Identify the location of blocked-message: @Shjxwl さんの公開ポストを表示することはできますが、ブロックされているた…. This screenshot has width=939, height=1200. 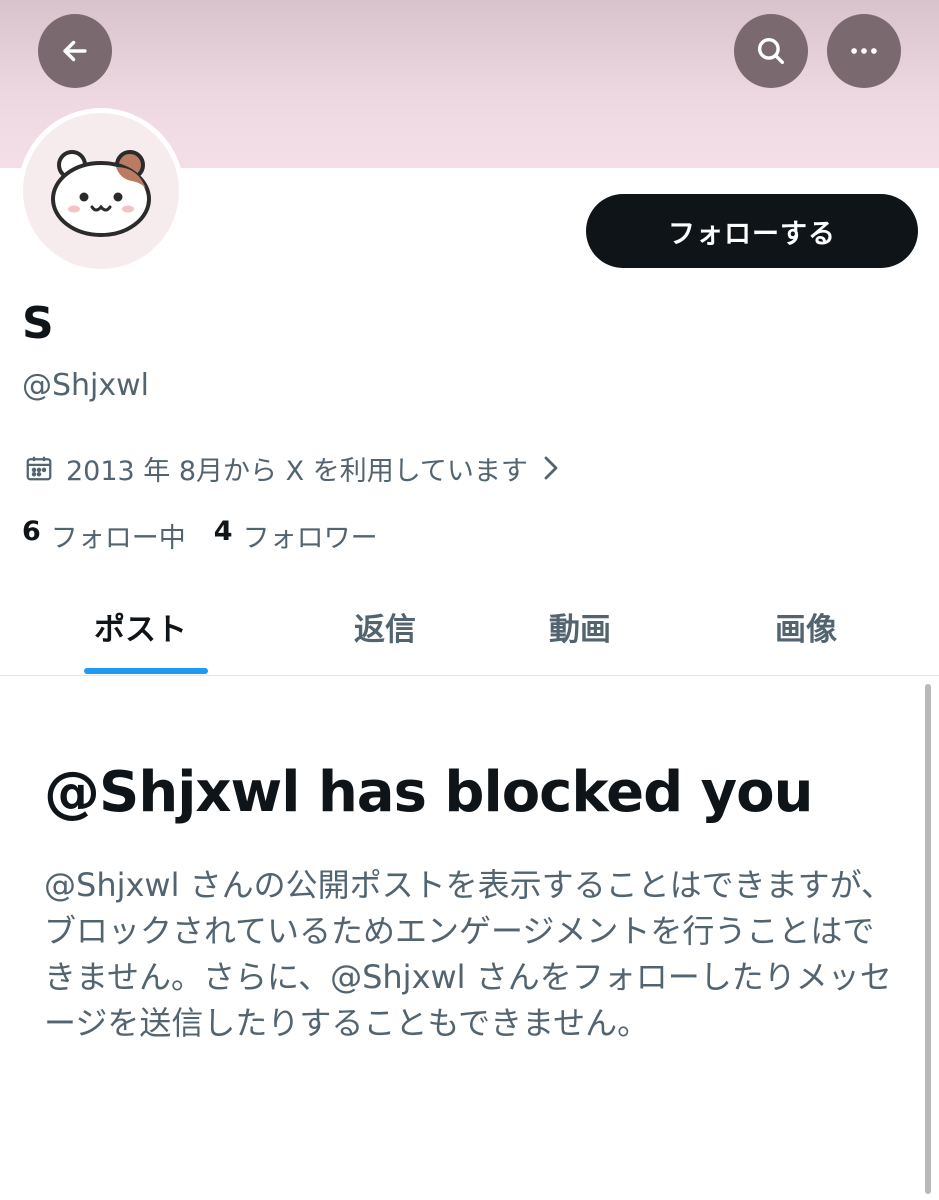
(469, 954).